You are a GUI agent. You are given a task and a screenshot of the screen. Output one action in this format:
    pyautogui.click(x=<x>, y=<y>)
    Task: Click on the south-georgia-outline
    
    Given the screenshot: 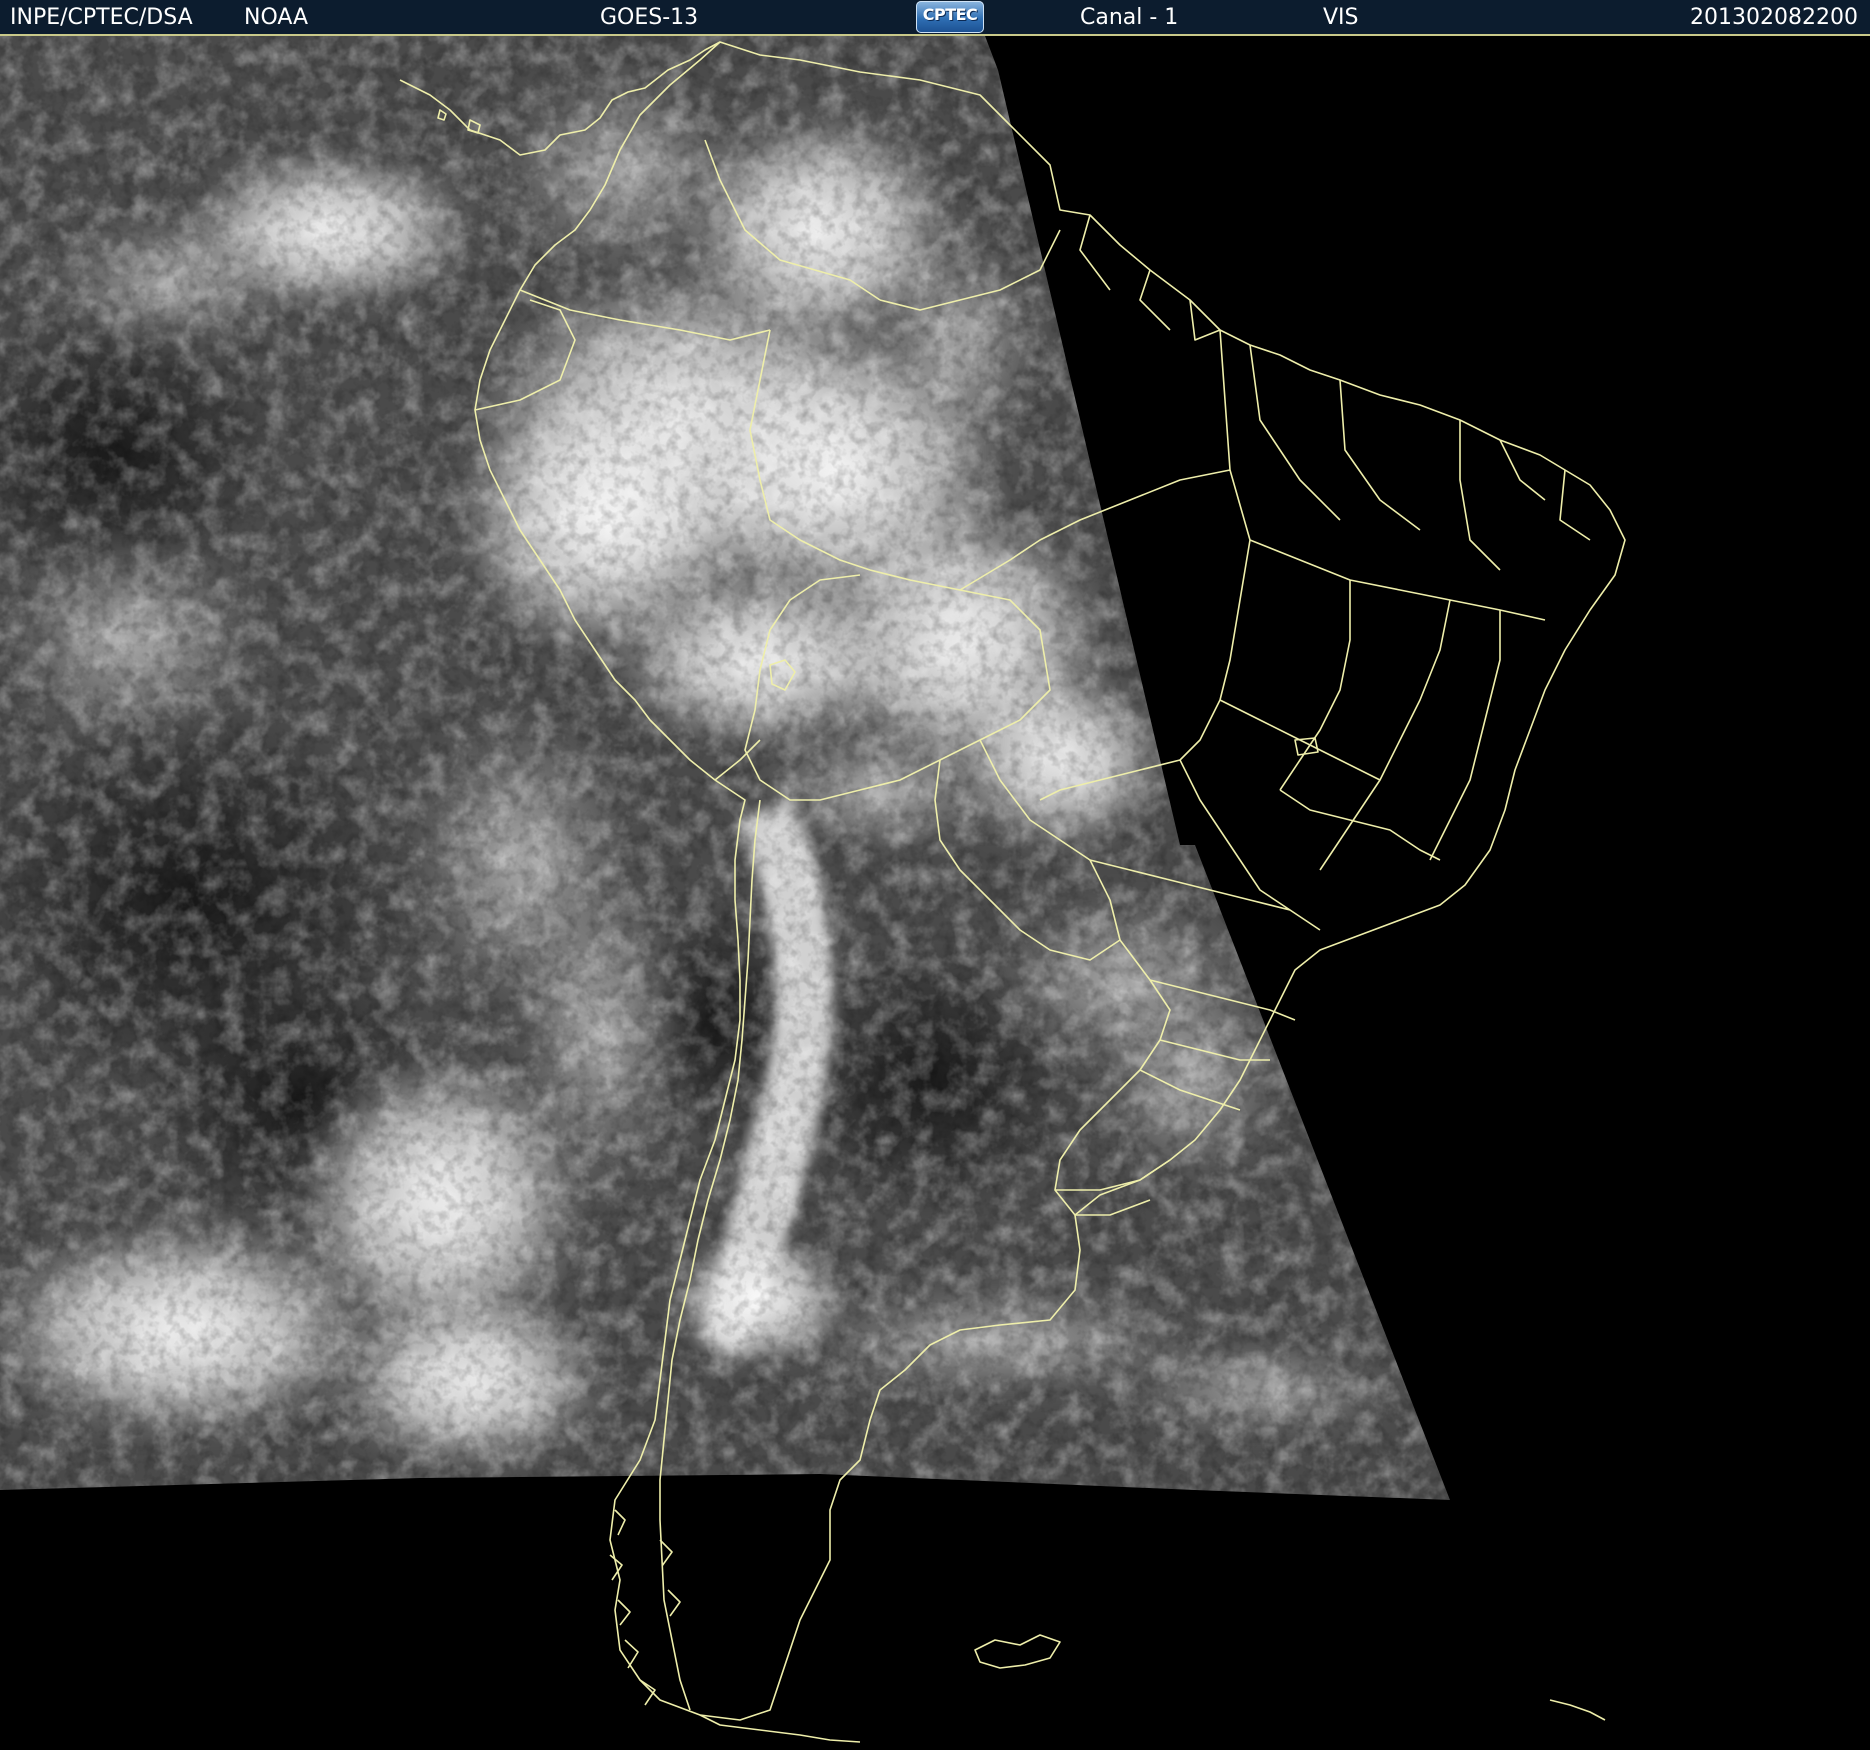 What is the action you would take?
    pyautogui.click(x=1577, y=1710)
    